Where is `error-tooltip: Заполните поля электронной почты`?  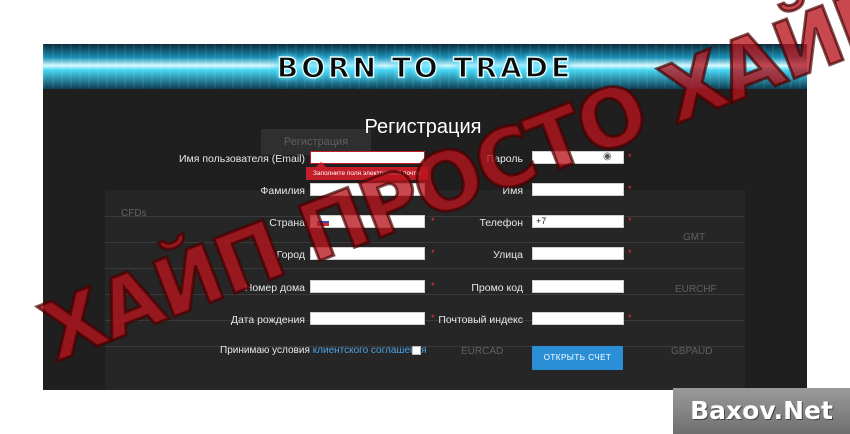
error-tooltip: Заполните поля электронной почты is located at coordinates (367, 171).